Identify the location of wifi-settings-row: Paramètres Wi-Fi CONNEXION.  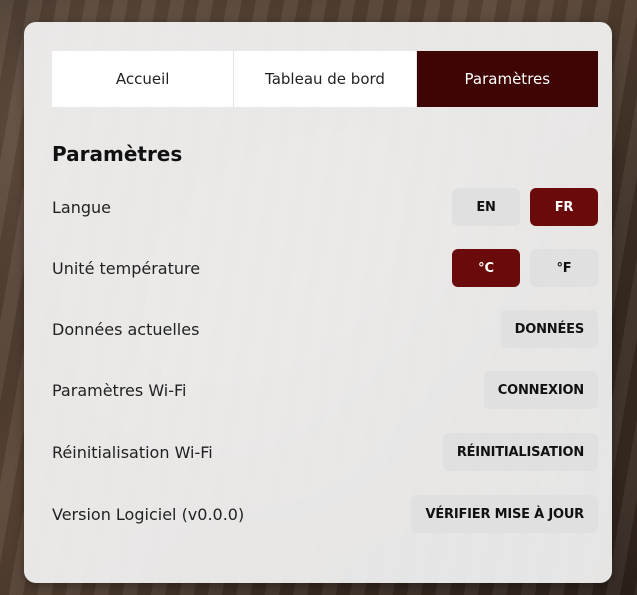
(325, 390).